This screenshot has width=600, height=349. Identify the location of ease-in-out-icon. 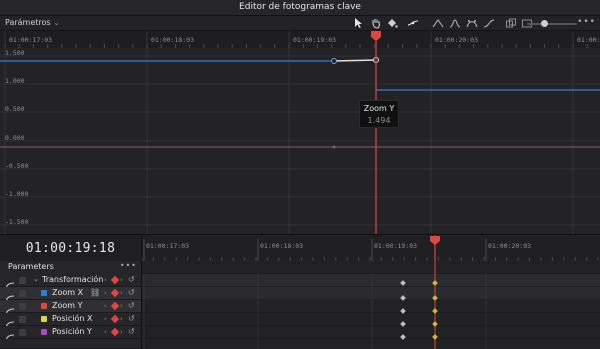
(455, 23).